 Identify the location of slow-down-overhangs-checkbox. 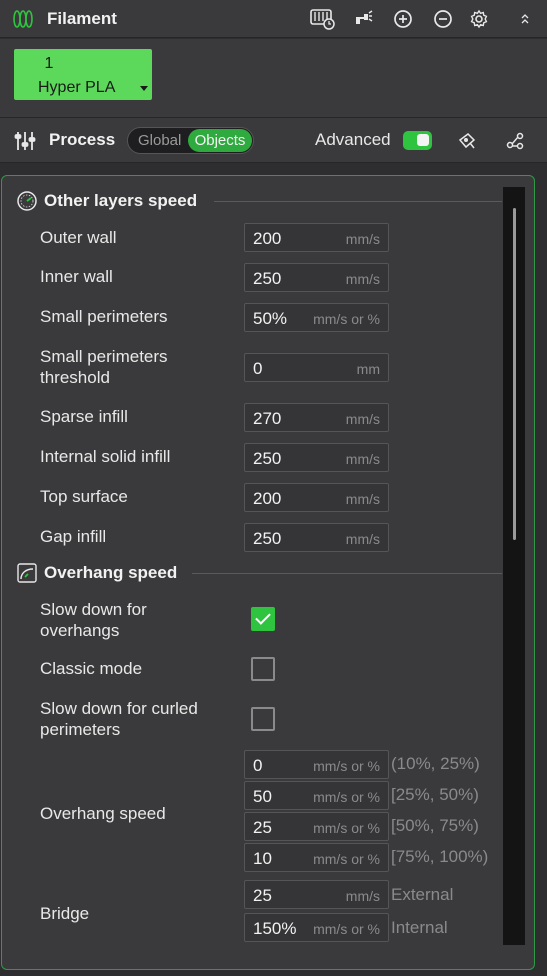
(263, 619).